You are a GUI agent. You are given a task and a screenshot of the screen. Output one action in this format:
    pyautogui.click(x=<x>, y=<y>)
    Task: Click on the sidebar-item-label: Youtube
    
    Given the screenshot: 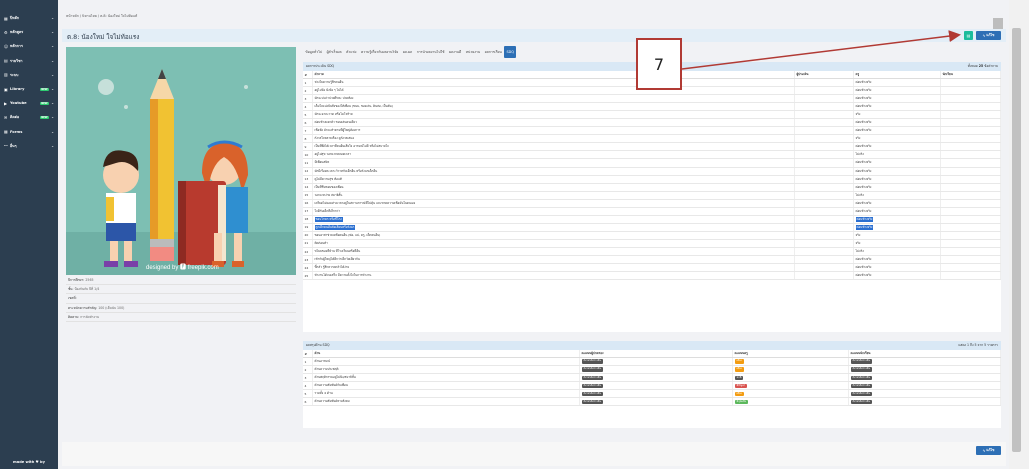 What is the action you would take?
    pyautogui.click(x=18, y=103)
    